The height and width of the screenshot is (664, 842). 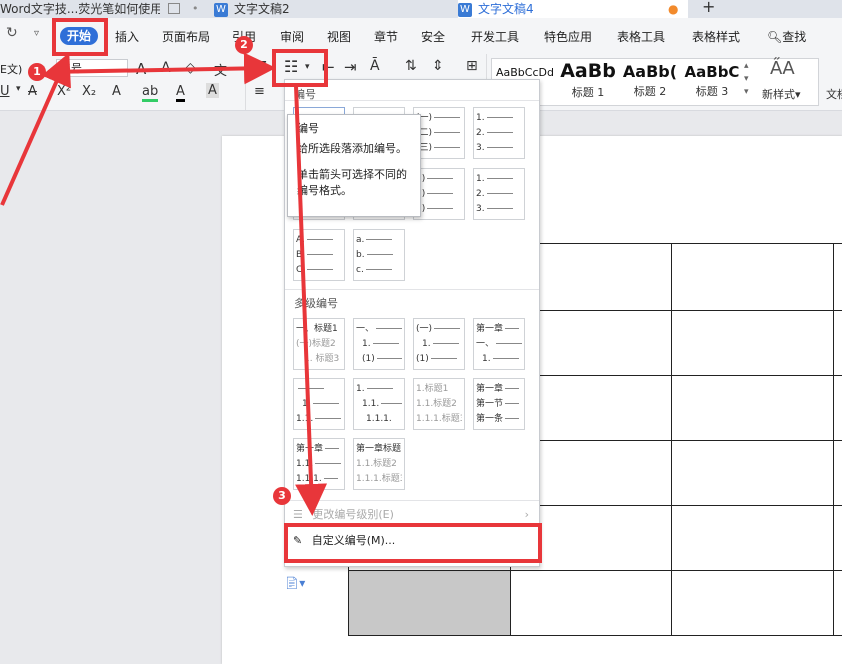 What do you see at coordinates (282, 496) in the screenshot?
I see `step-badge-3: 3` at bounding box center [282, 496].